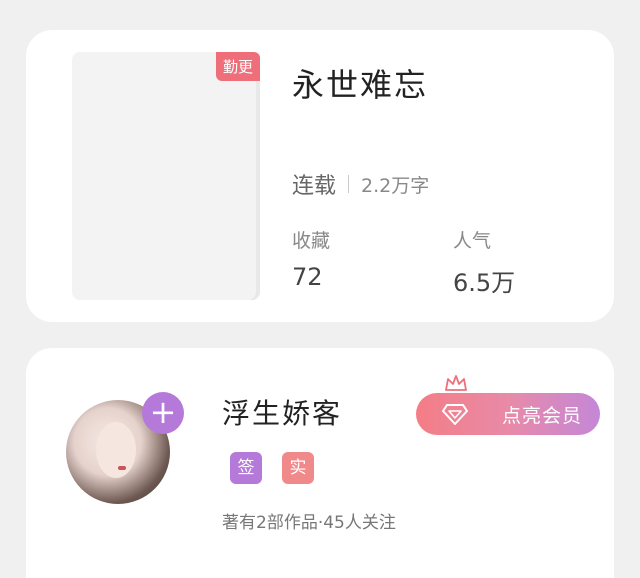  I want to click on favorites-stat: 收藏 72, so click(311, 258).